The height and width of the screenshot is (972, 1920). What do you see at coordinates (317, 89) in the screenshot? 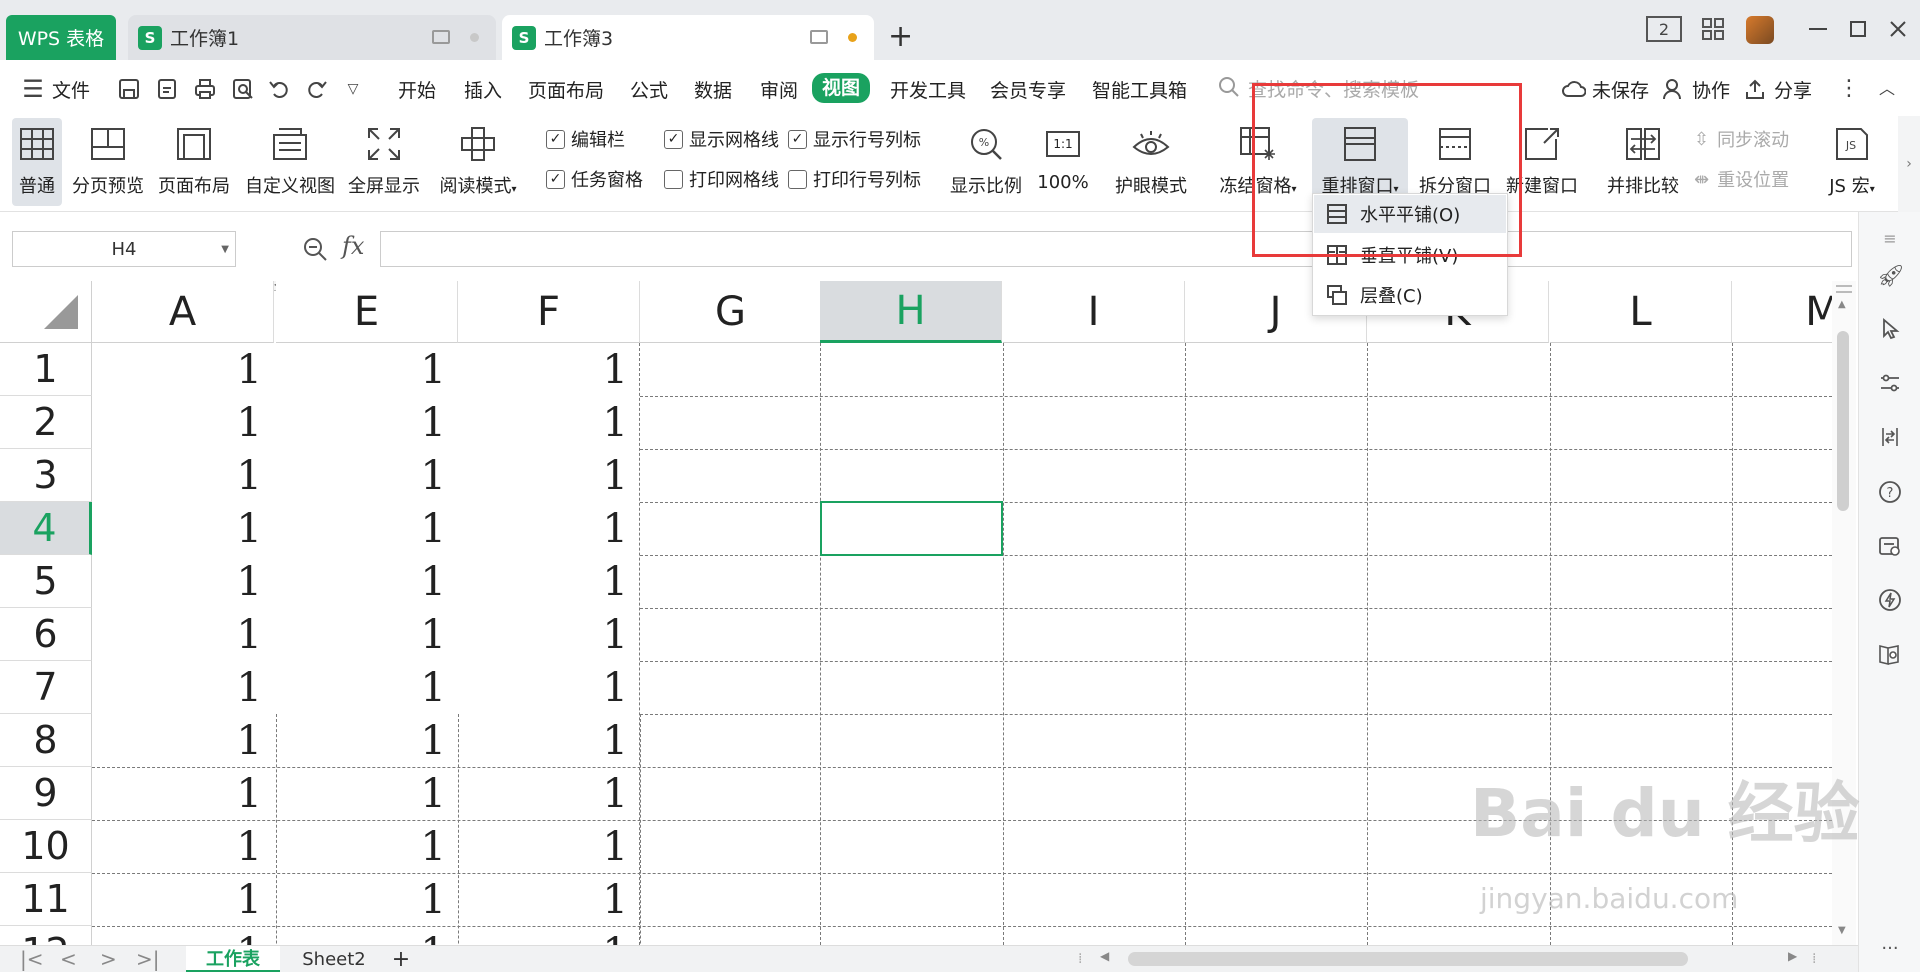
I see `redo-icon` at bounding box center [317, 89].